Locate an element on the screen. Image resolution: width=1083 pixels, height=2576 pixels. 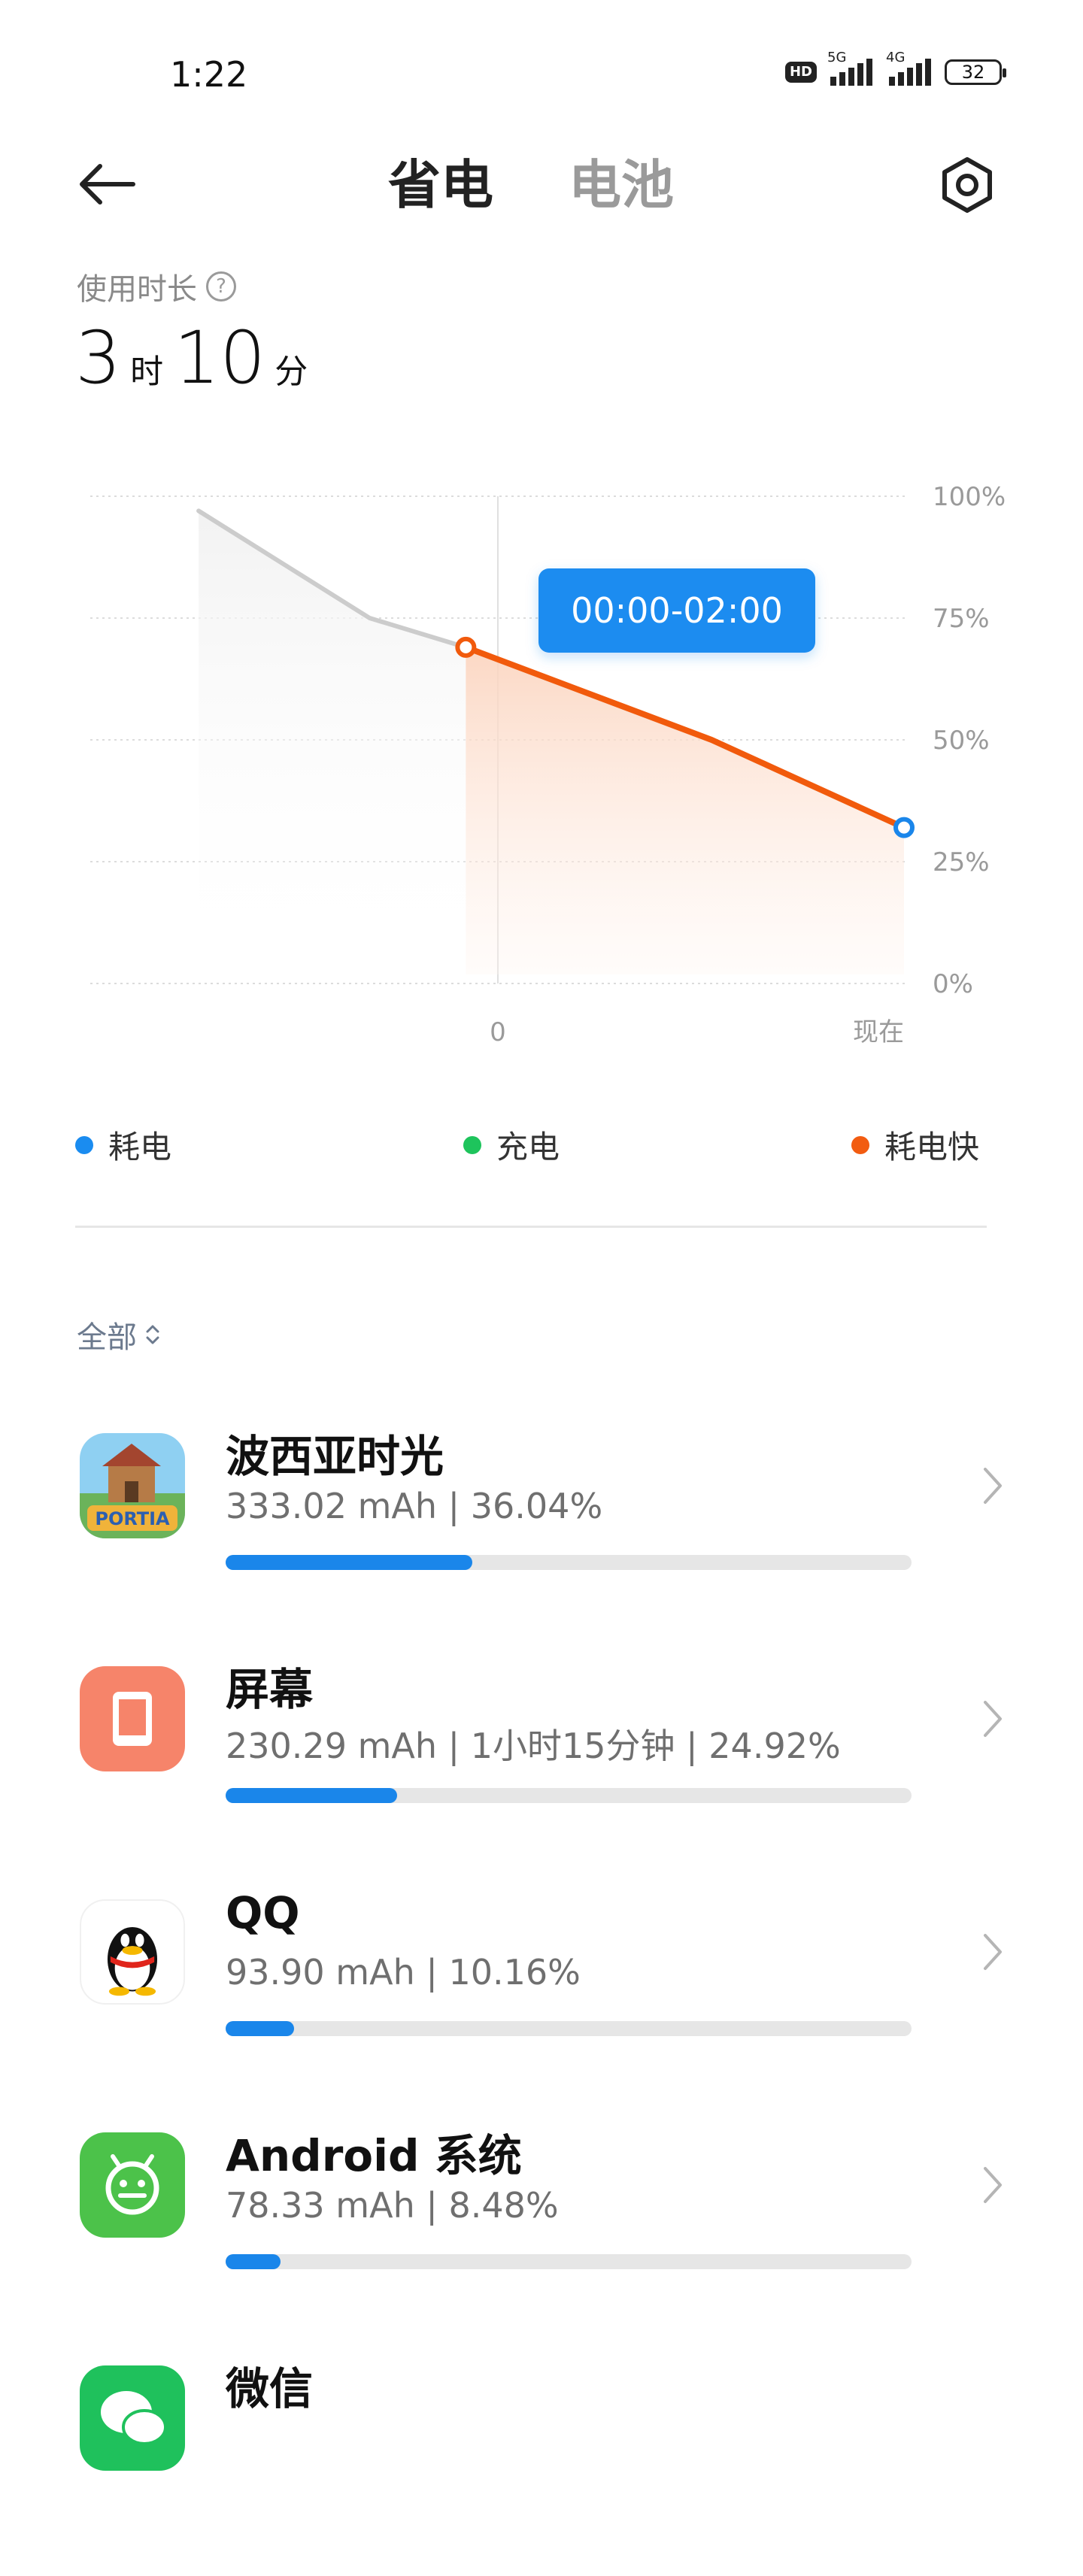
usage-duration-value: 3 时 10 分 is located at coordinates (196, 358).